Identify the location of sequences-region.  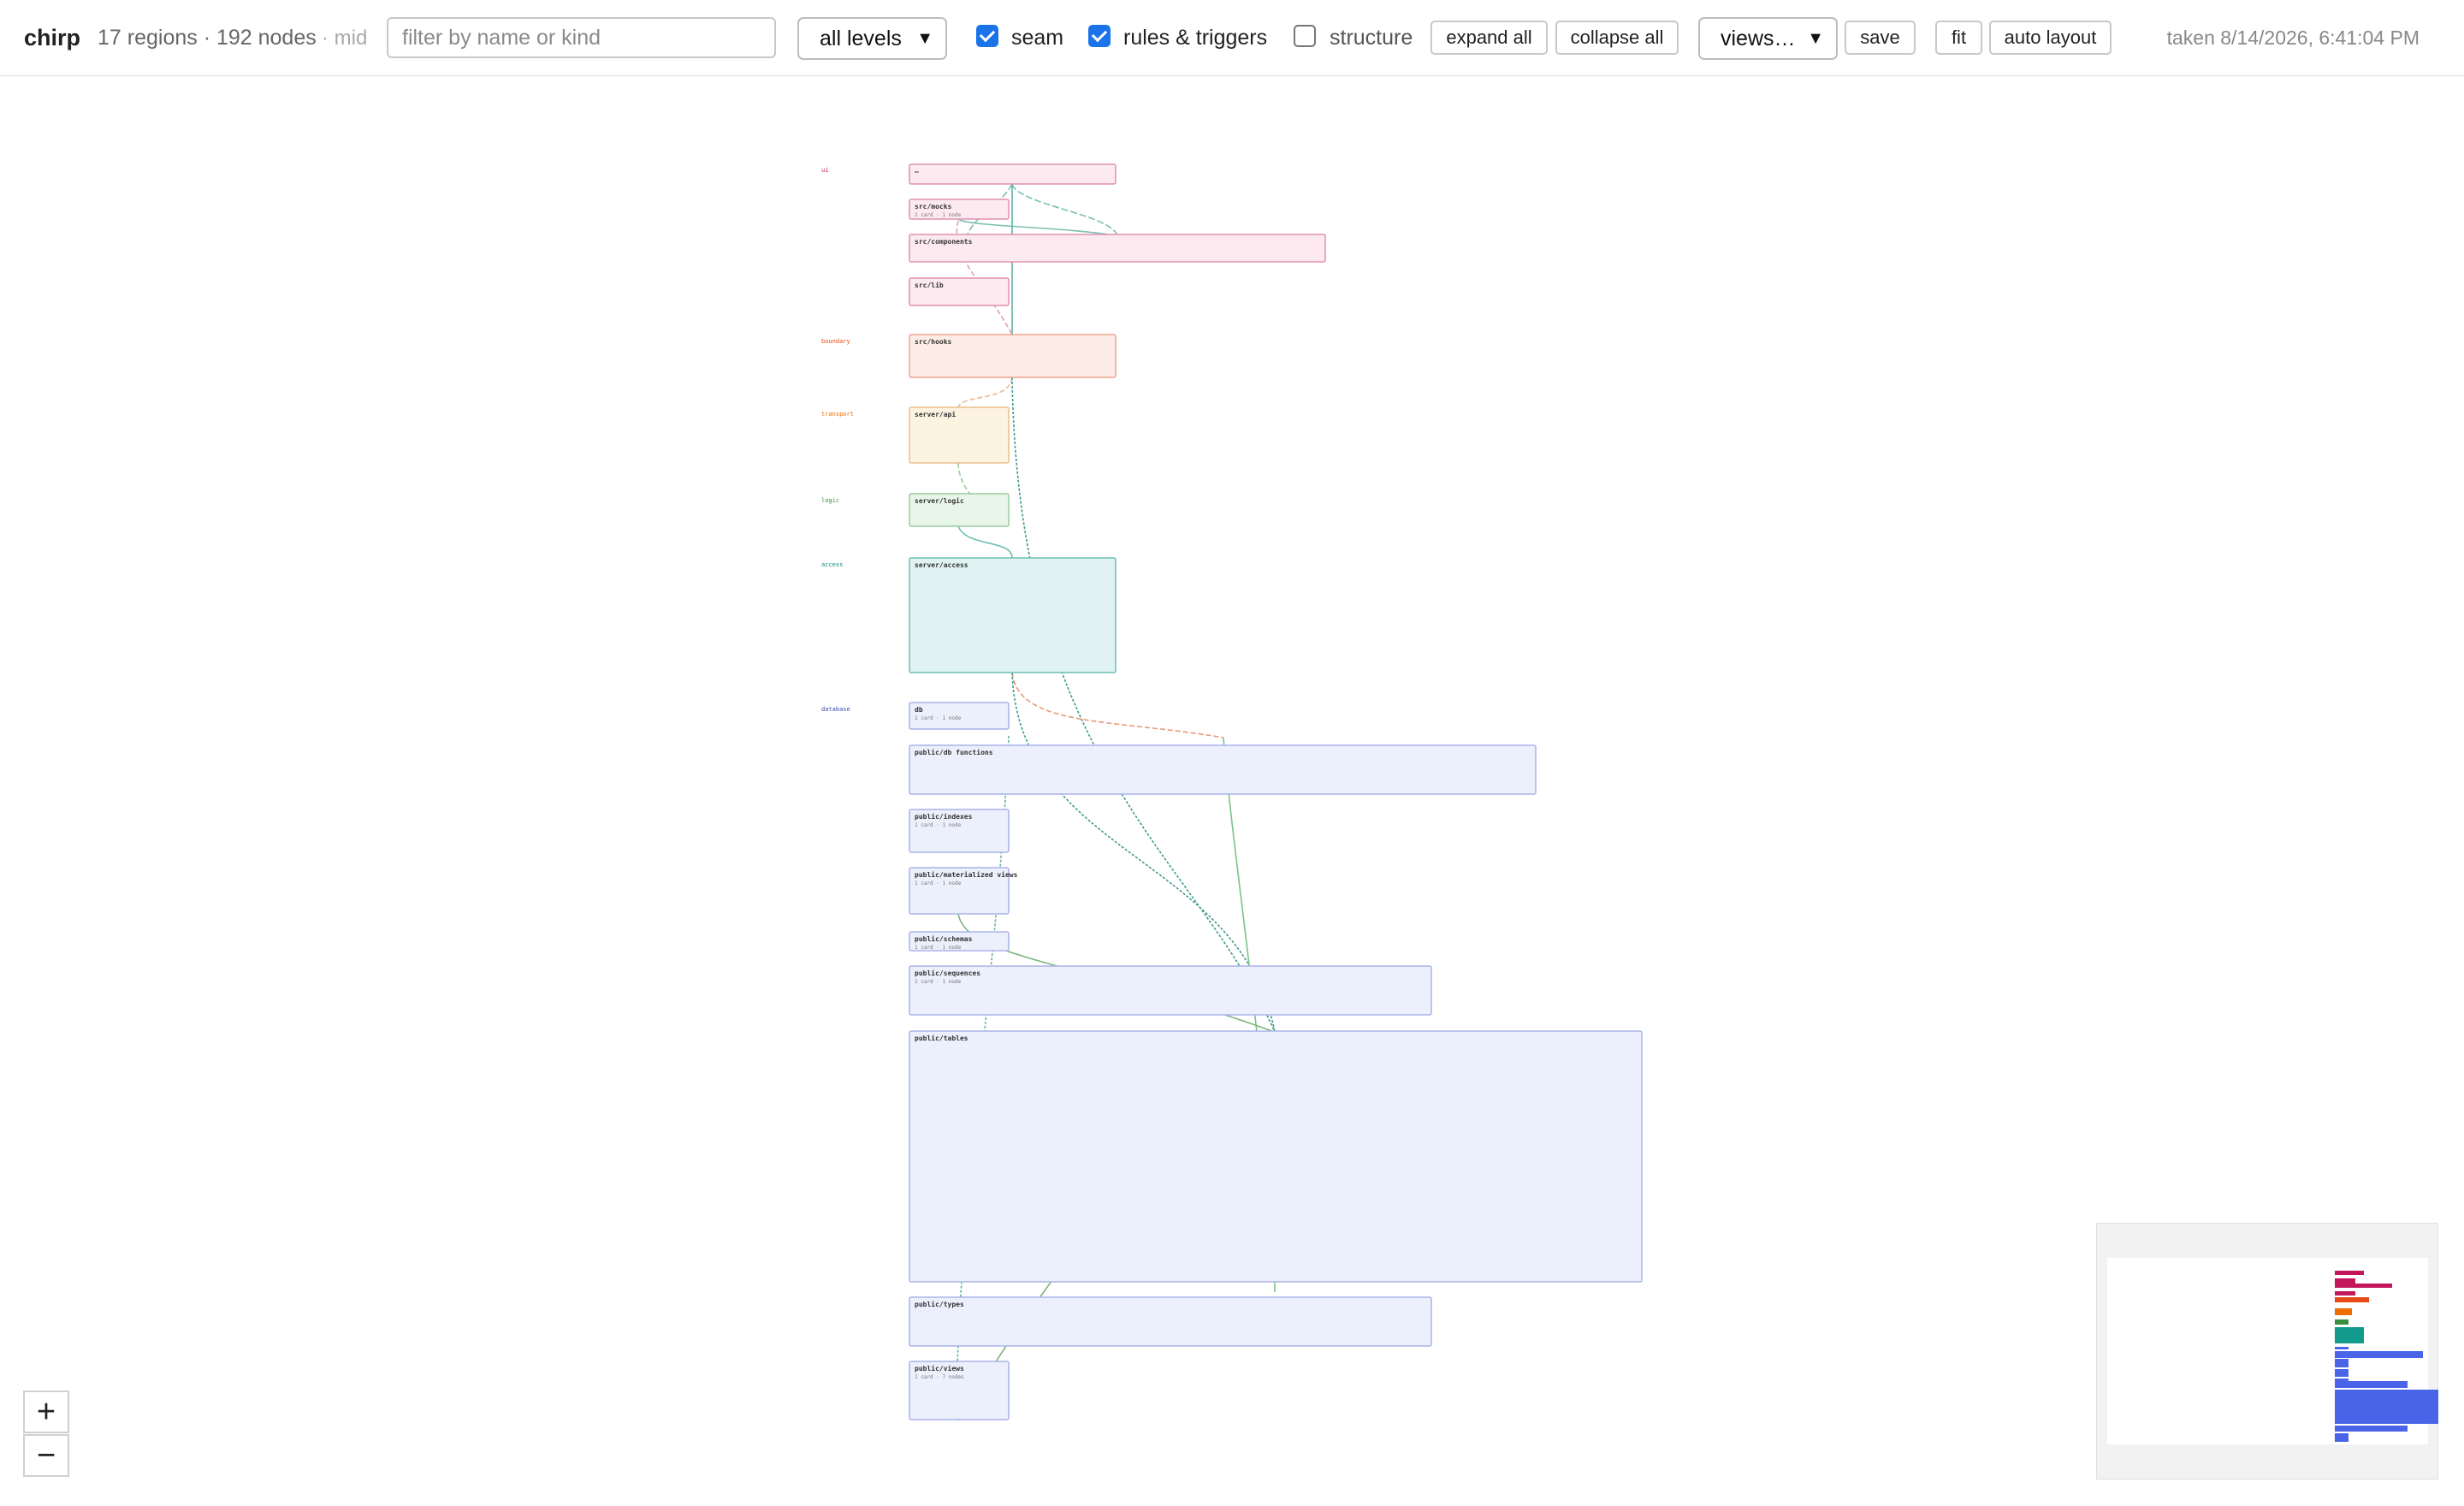
(1170, 990).